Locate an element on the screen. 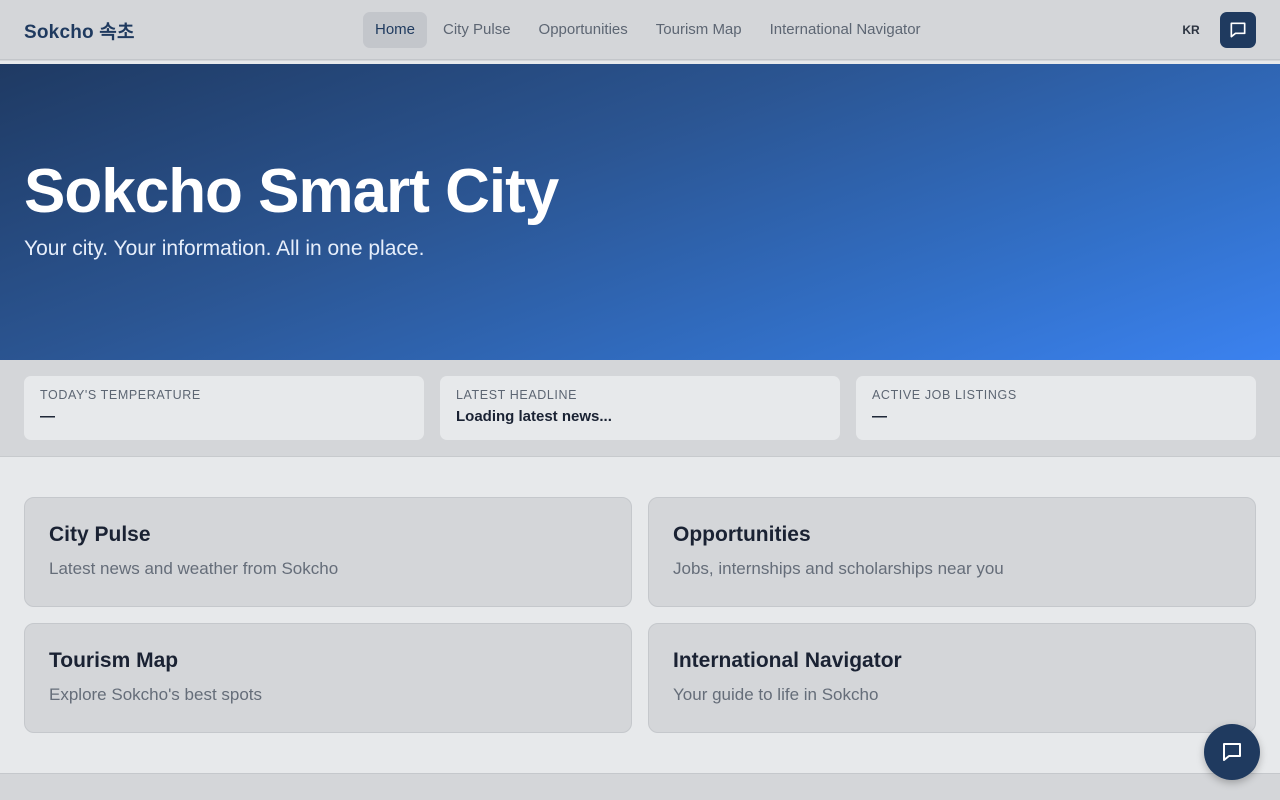 This screenshot has height=800, width=1280. hero-title: Sokcho Smart City is located at coordinates (291, 191).